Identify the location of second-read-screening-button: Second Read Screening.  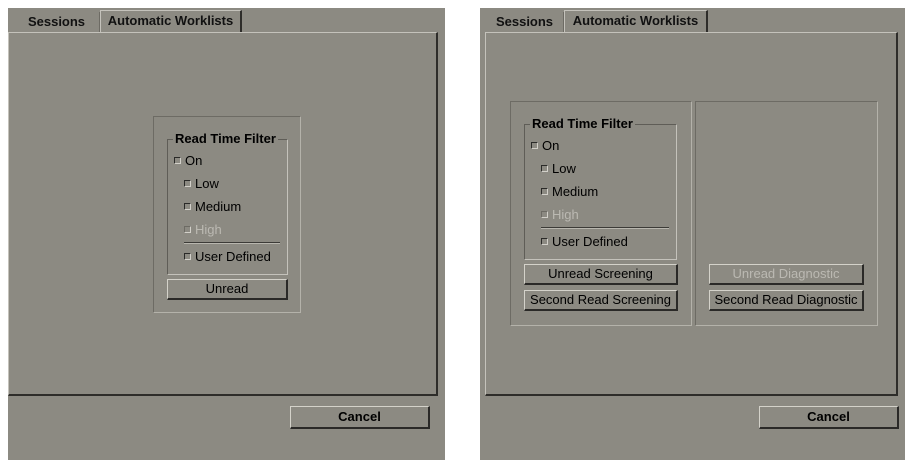
(601, 300).